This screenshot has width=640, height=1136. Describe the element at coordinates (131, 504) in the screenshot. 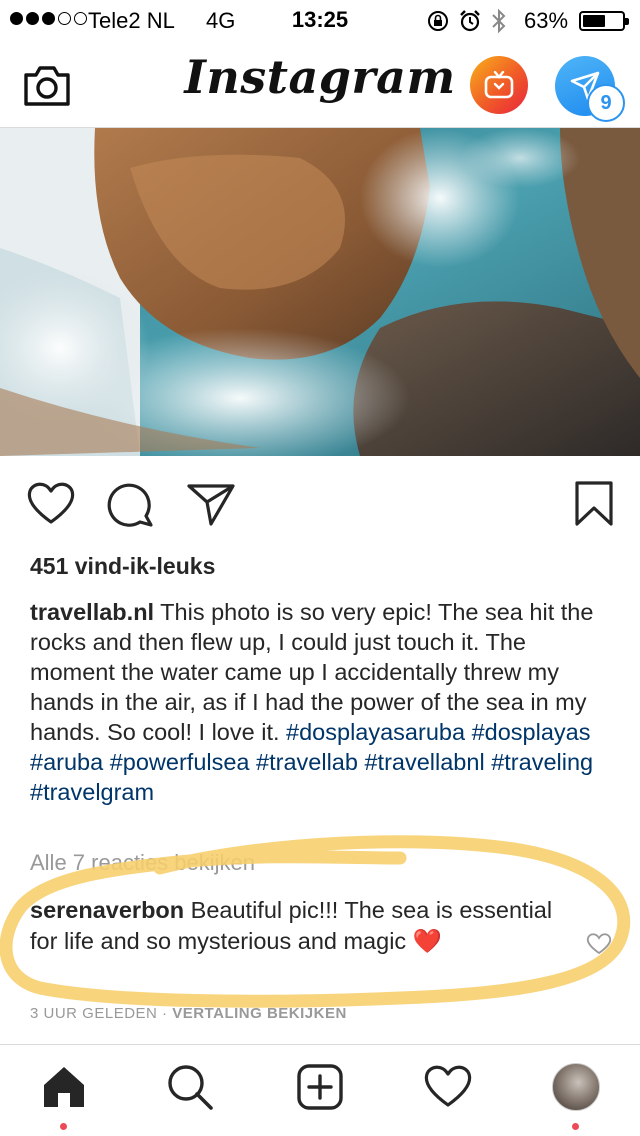

I see `comment-icon` at that location.